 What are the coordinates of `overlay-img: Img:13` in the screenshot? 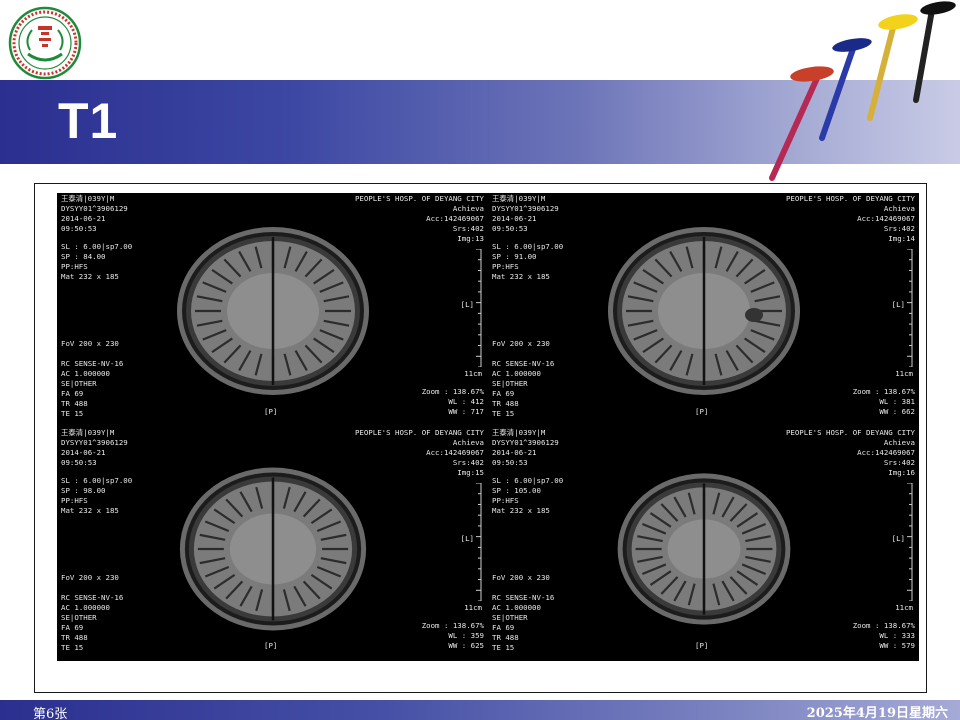 It's located at (470, 238).